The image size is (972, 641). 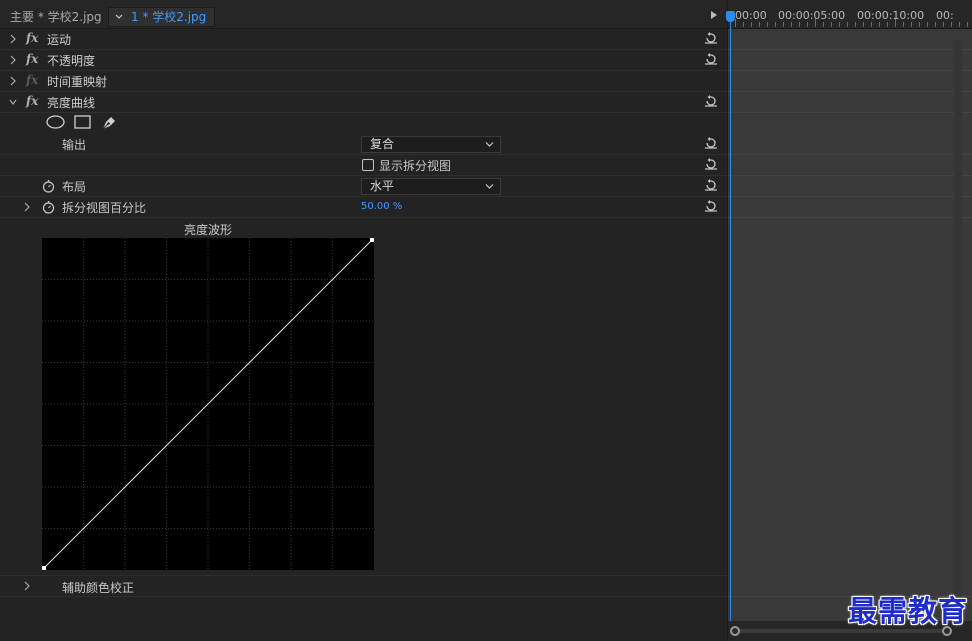 What do you see at coordinates (82, 122) in the screenshot?
I see `rectangle-mask-icon` at bounding box center [82, 122].